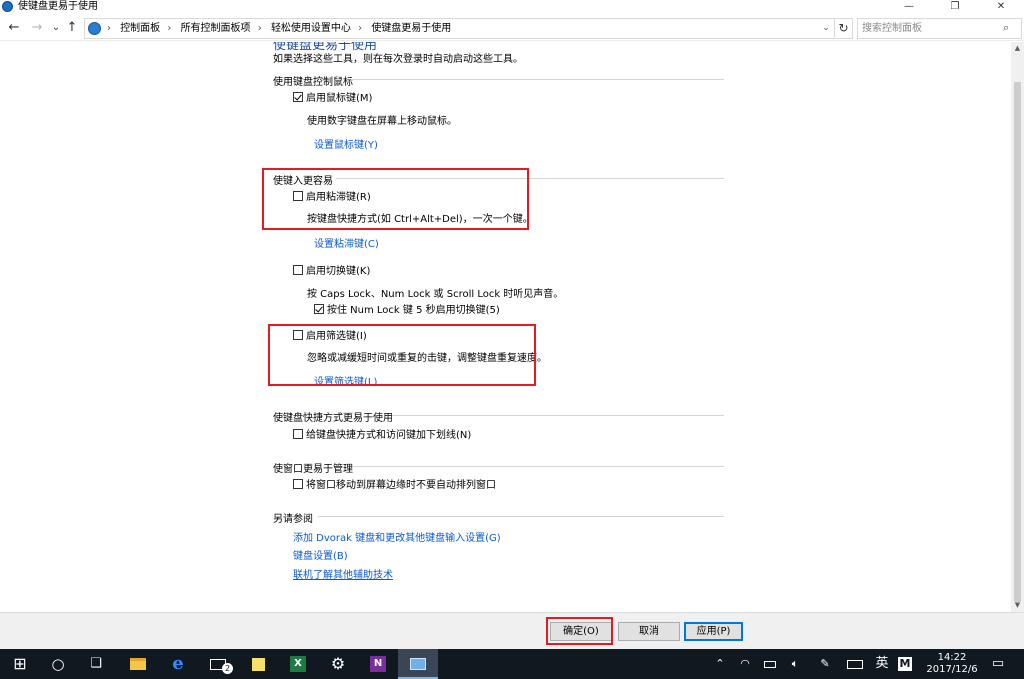  What do you see at coordinates (955, 7) in the screenshot?
I see `restore-button: ❐` at bounding box center [955, 7].